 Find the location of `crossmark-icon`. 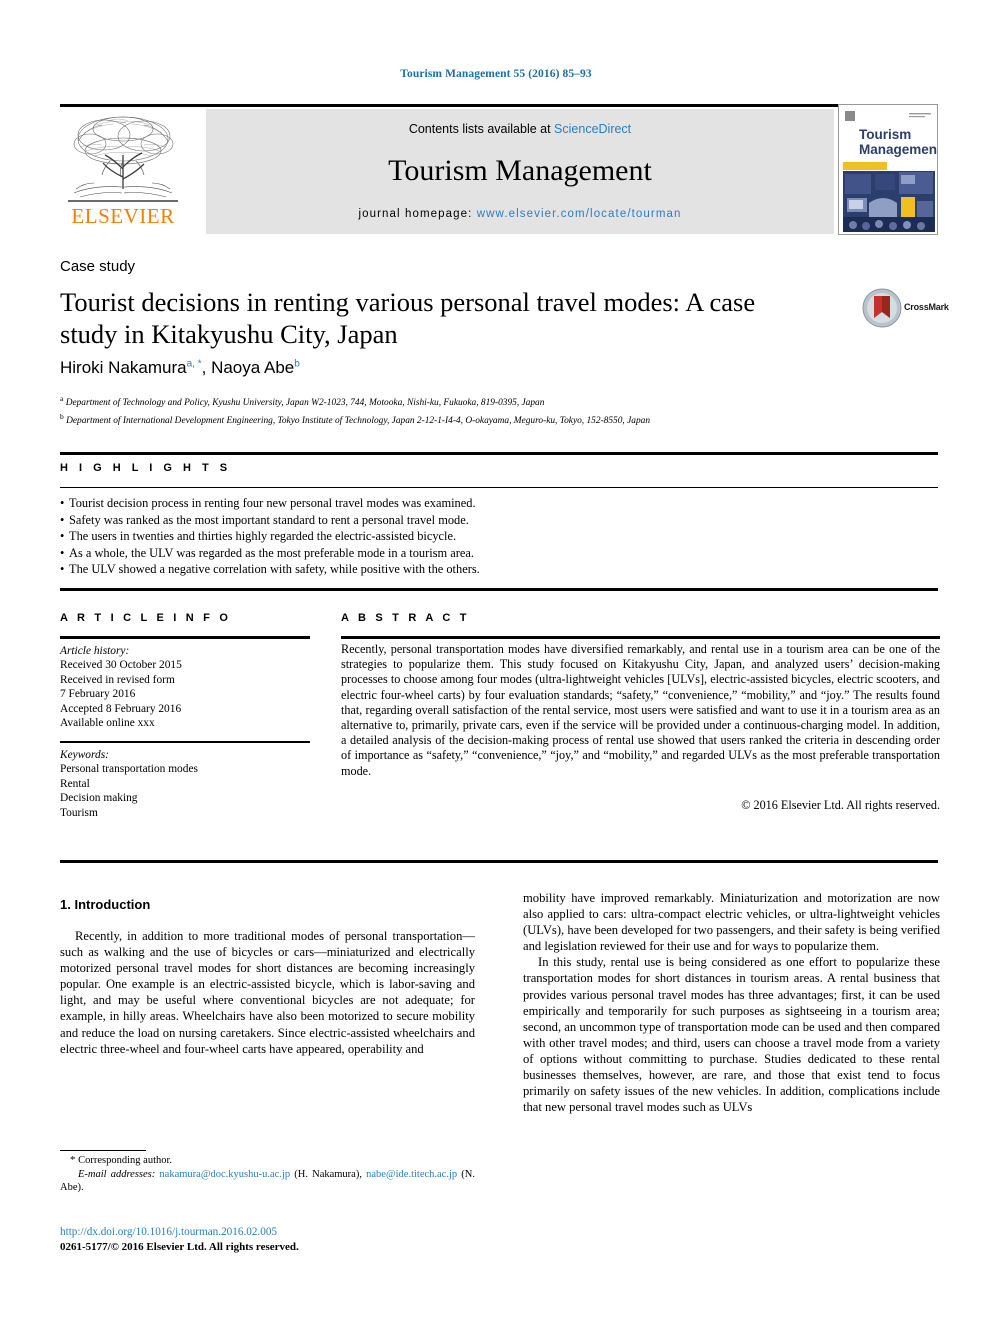

crossmark-icon is located at coordinates (882, 308).